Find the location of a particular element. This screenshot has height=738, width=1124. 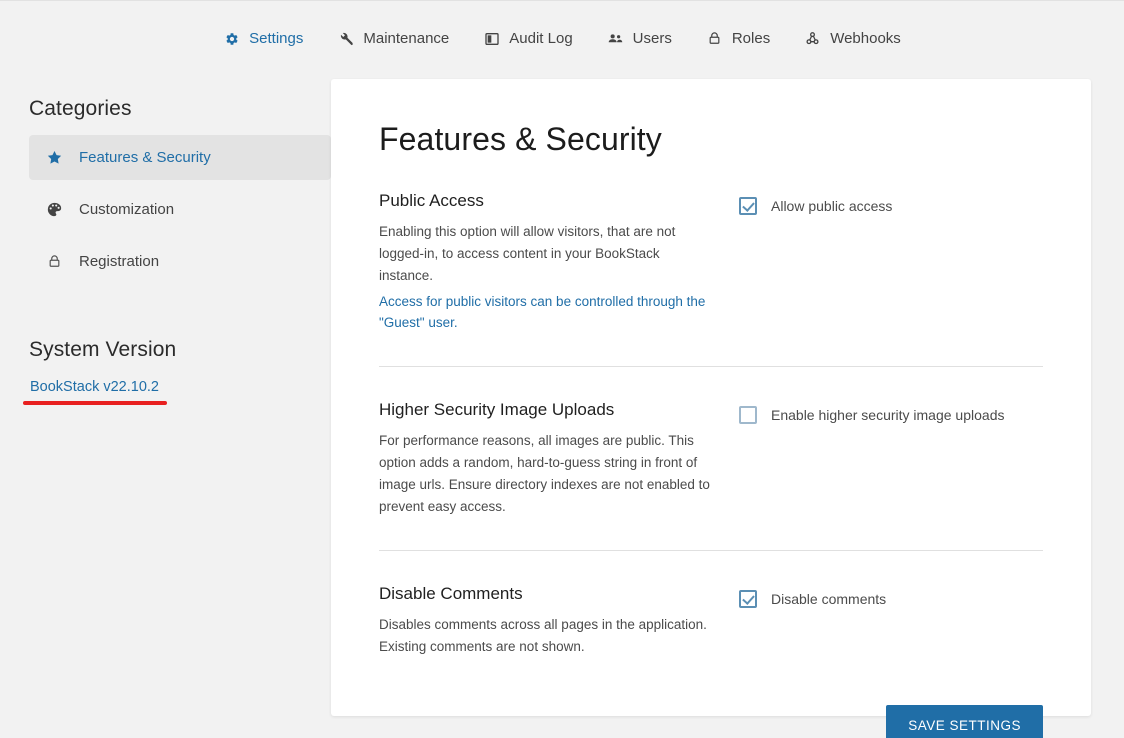

sidebar-item-features-security: Features & Security is located at coordinates (180, 157).